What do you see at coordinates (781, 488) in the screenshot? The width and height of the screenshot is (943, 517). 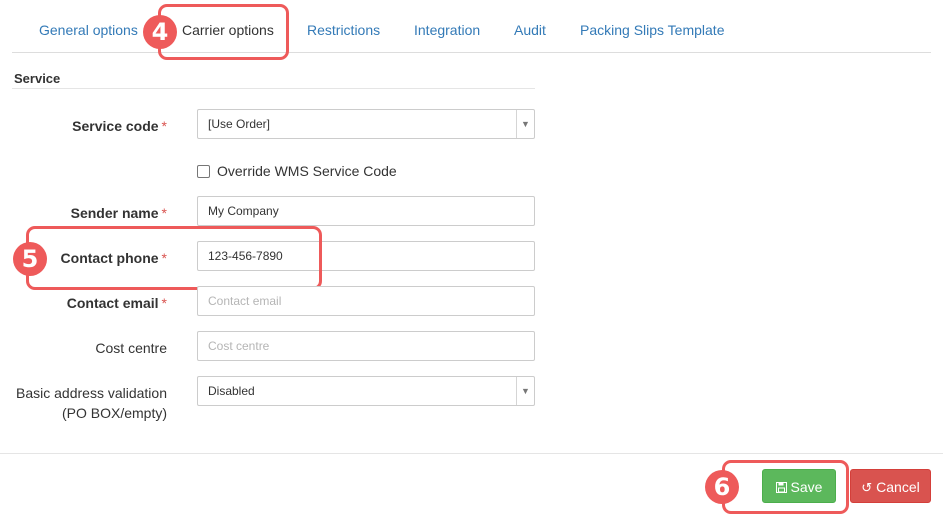 I see `floppy-disk-icon` at bounding box center [781, 488].